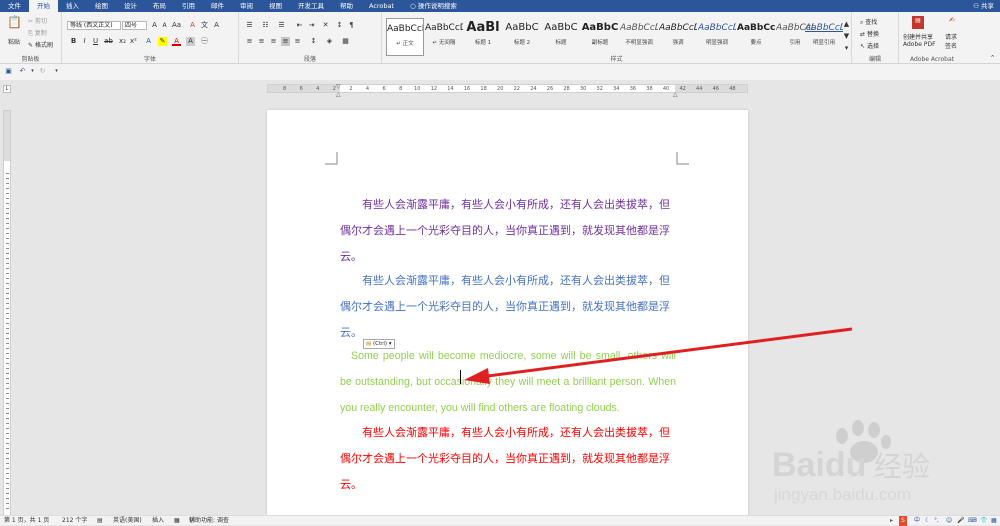  Describe the element at coordinates (101, 6) in the screenshot. I see `tab-draw: 绘图` at that location.